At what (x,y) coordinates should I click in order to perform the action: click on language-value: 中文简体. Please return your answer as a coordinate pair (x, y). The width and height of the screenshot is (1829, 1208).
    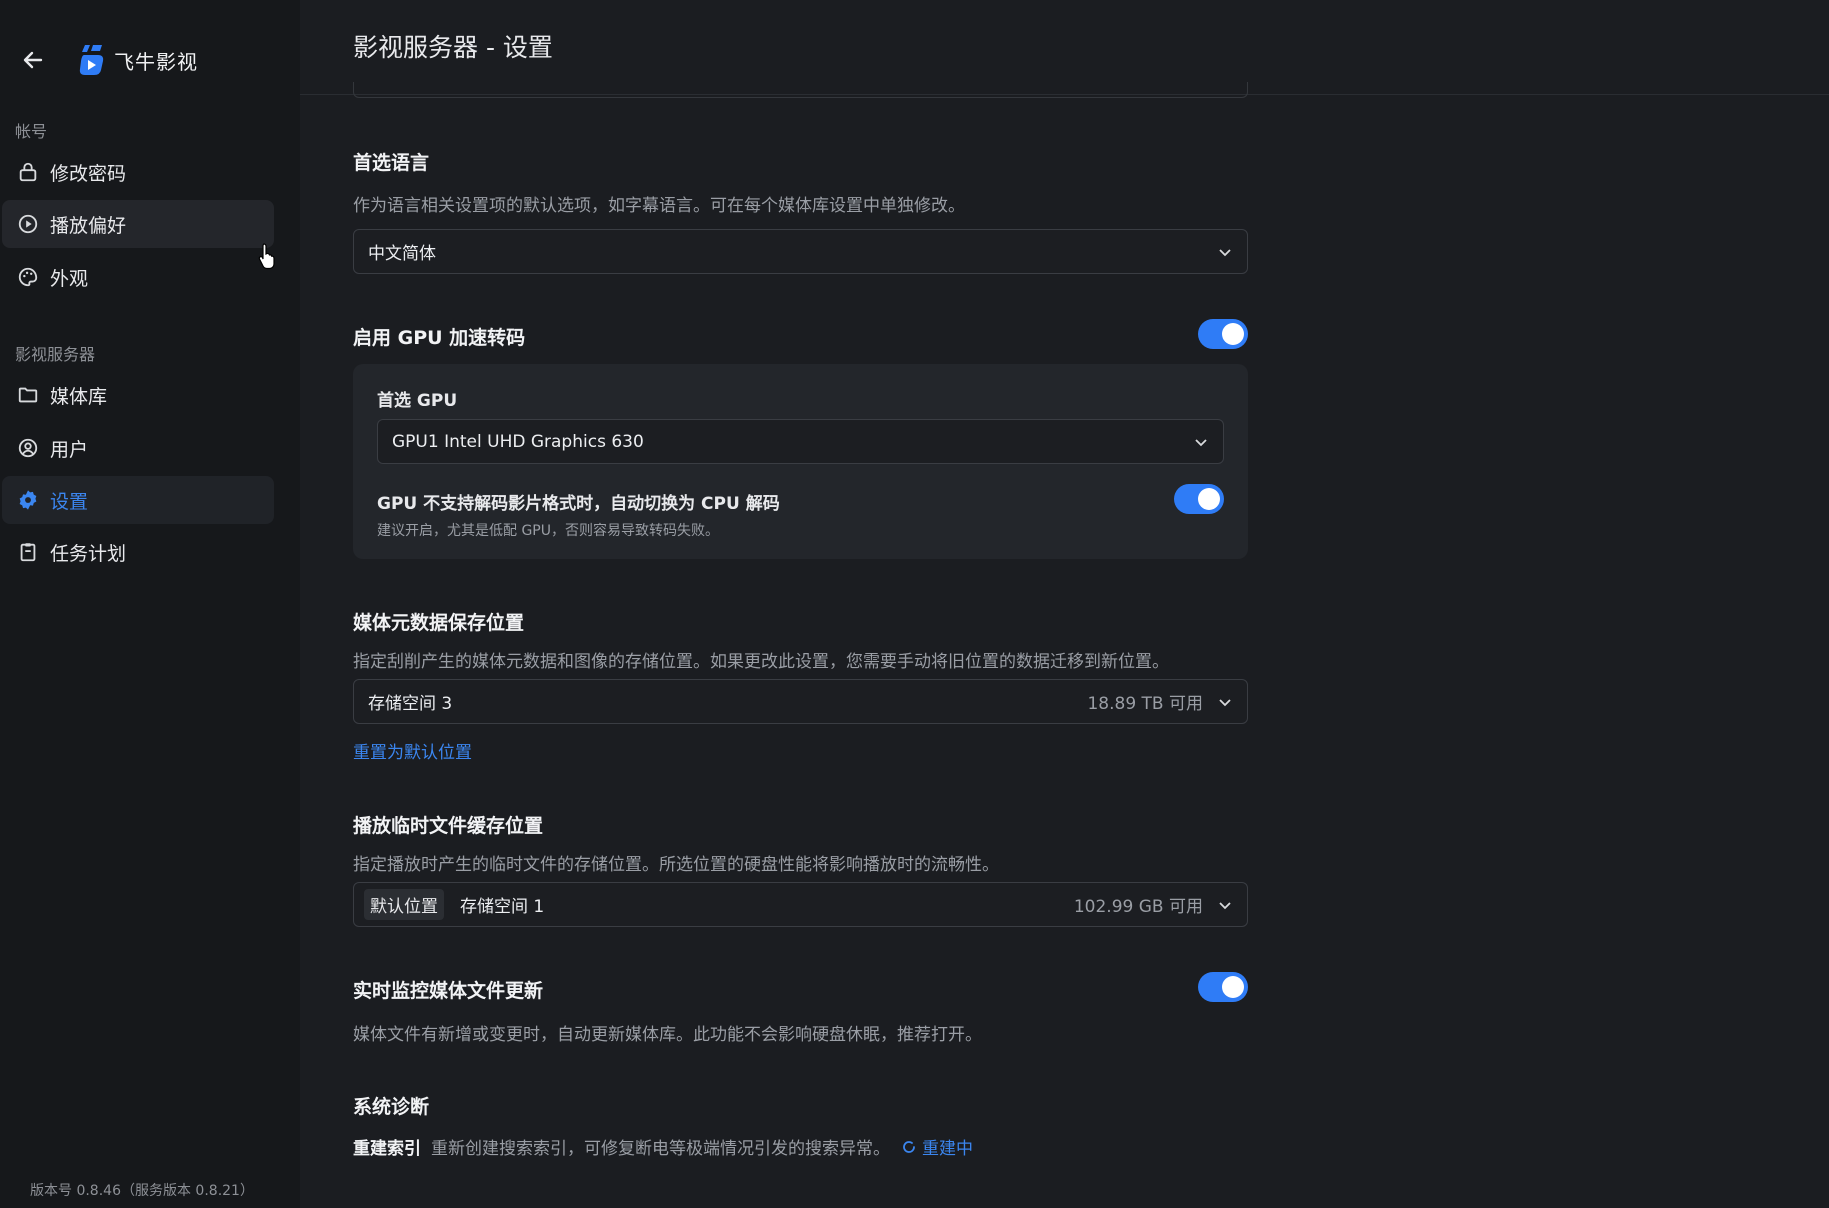
    Looking at the image, I should click on (402, 254).